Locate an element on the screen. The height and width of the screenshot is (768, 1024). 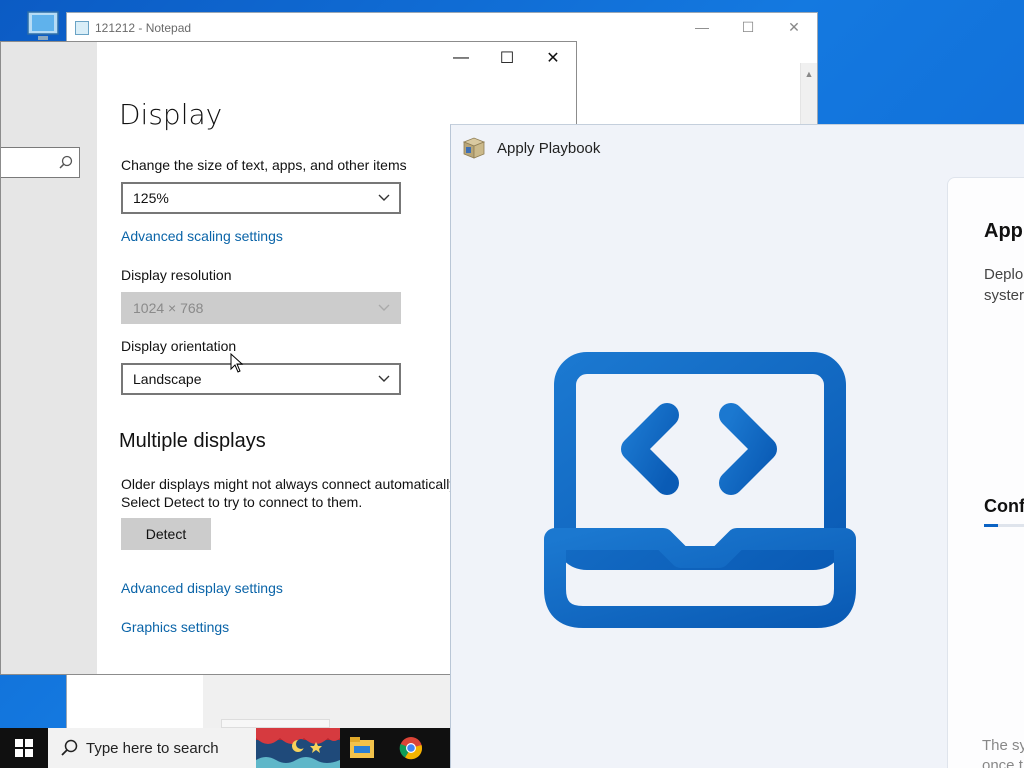
settings-close-button: ✕ is located at coordinates (553, 58).